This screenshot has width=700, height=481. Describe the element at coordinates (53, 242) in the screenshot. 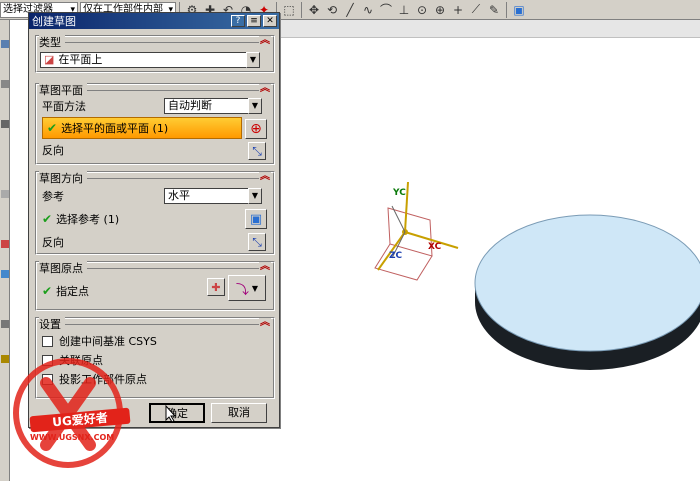

I see `orientation-reverse-label: 反向` at that location.